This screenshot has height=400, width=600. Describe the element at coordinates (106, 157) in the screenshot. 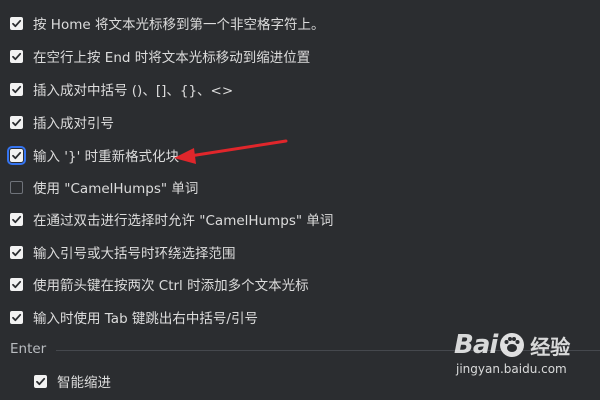

I see `option-label: 输入 '}' 时重新格式化块` at that location.